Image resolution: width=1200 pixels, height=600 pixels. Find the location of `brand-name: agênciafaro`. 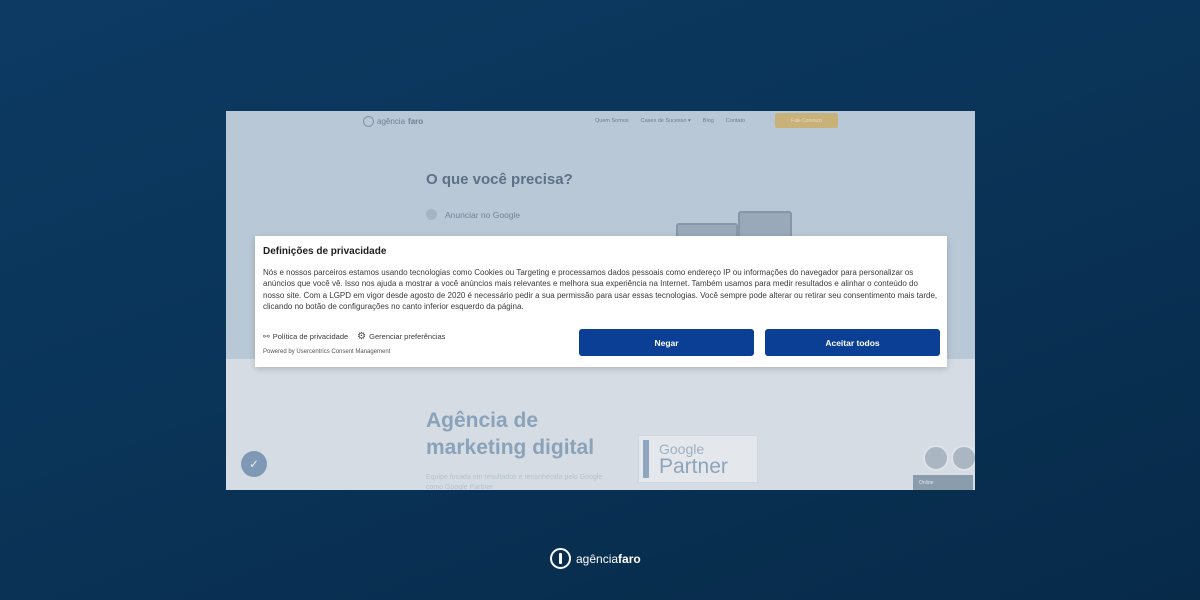

brand-name: agênciafaro is located at coordinates (608, 559).